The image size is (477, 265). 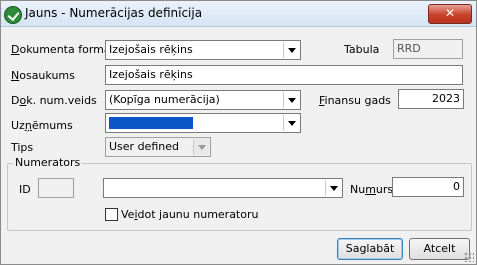 What do you see at coordinates (54, 100) in the screenshot?
I see `dok-num-veids-label: Dok. num.veids` at bounding box center [54, 100].